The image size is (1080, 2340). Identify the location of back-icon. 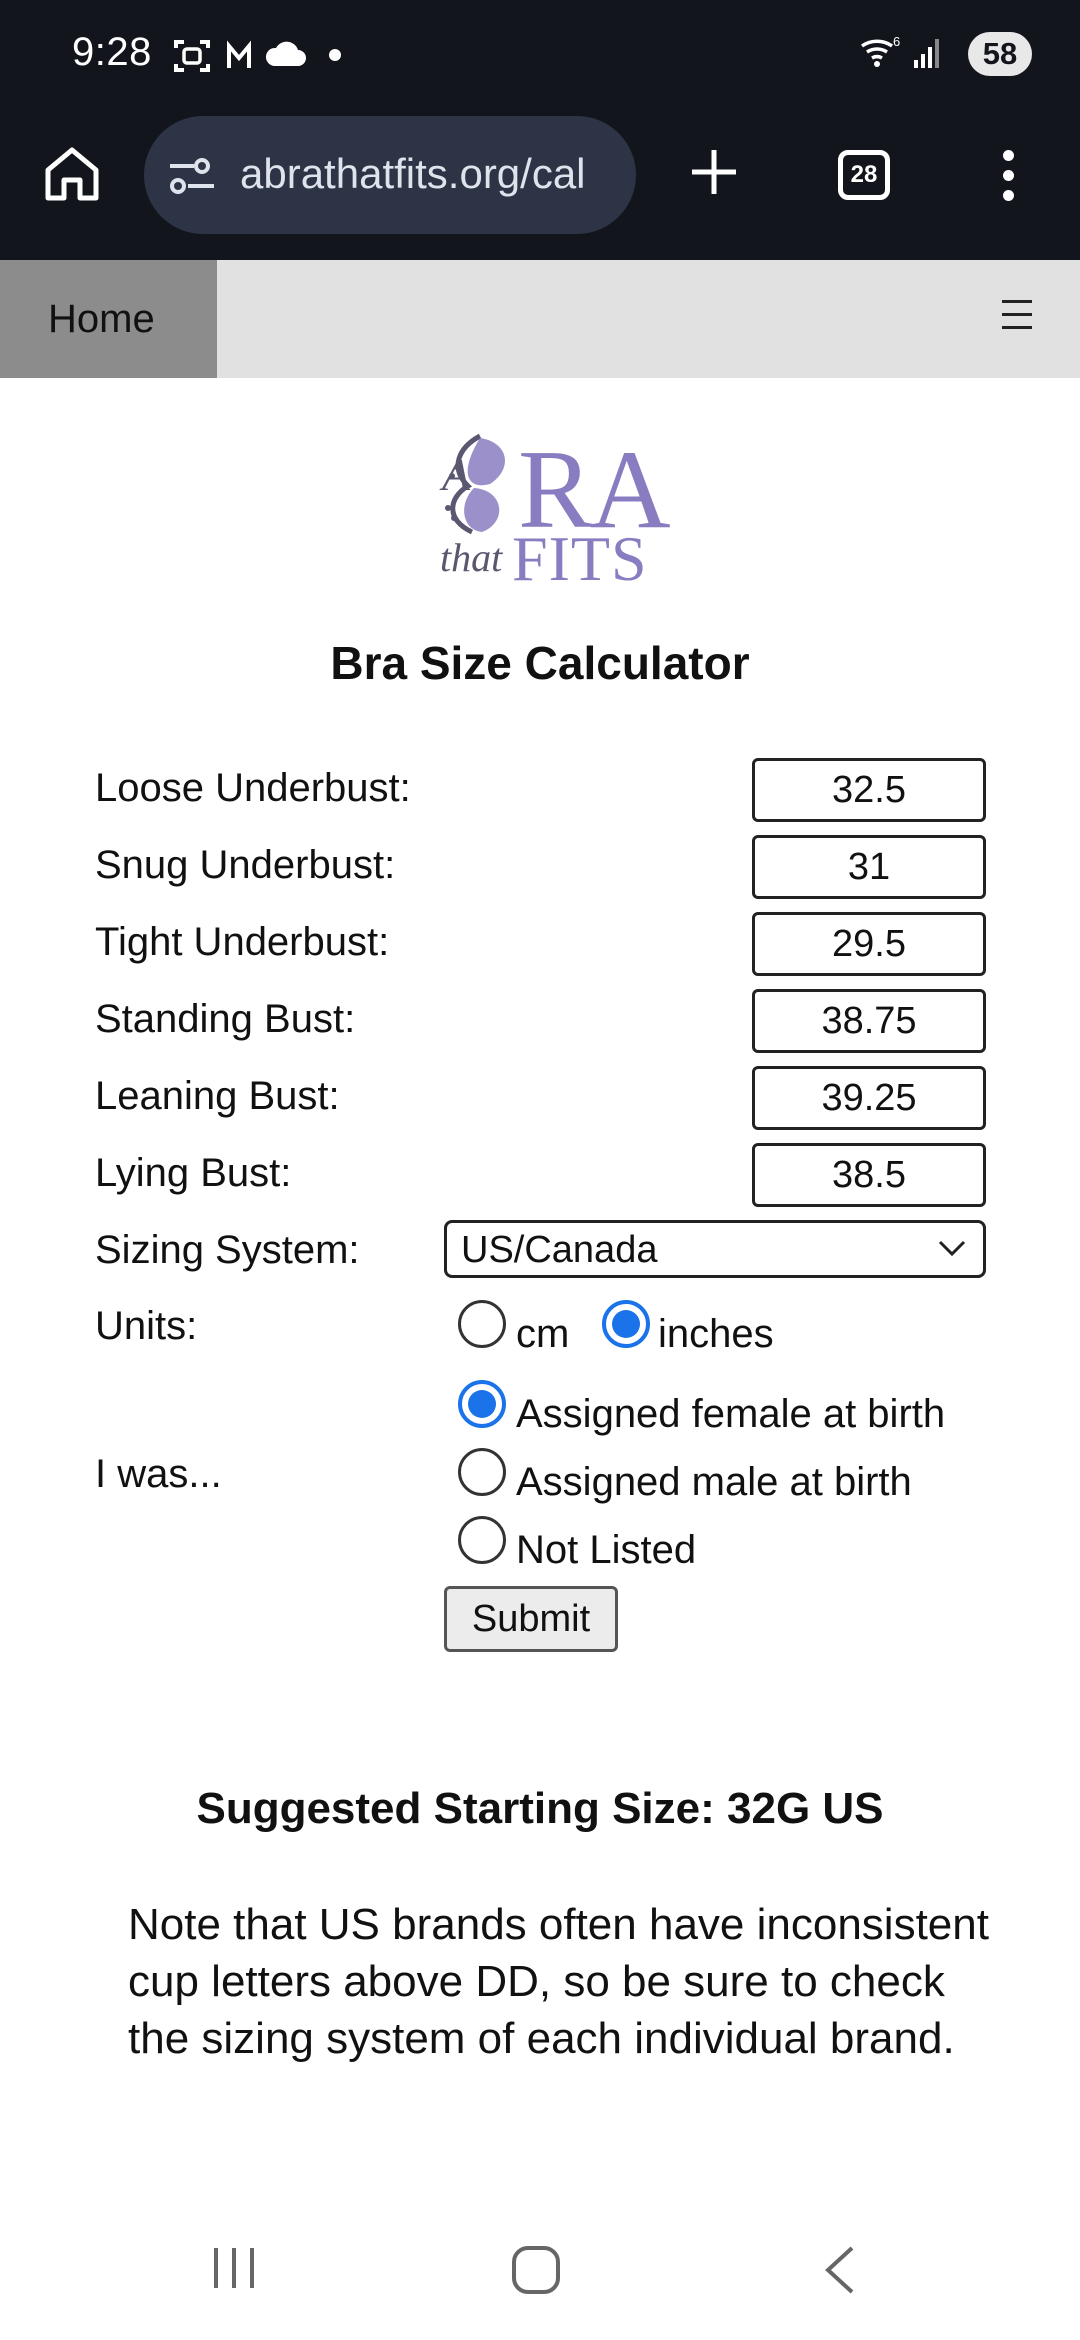
(840, 2270).